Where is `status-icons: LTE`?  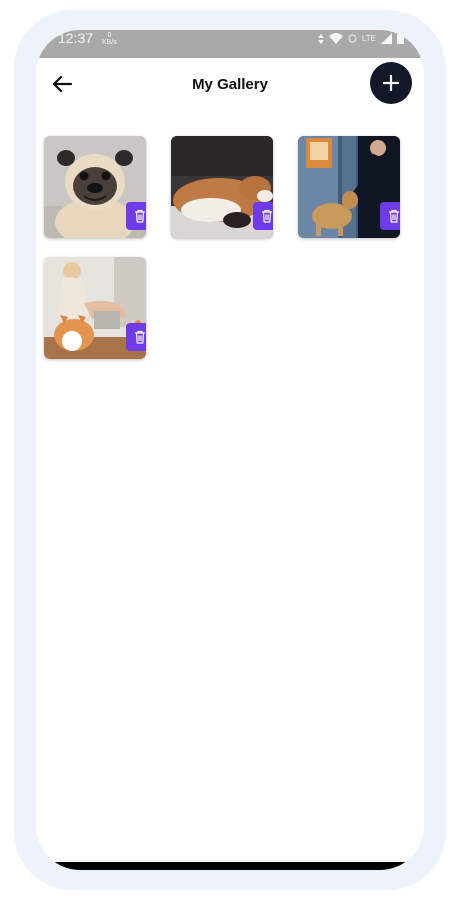
status-icons: LTE is located at coordinates (360, 38).